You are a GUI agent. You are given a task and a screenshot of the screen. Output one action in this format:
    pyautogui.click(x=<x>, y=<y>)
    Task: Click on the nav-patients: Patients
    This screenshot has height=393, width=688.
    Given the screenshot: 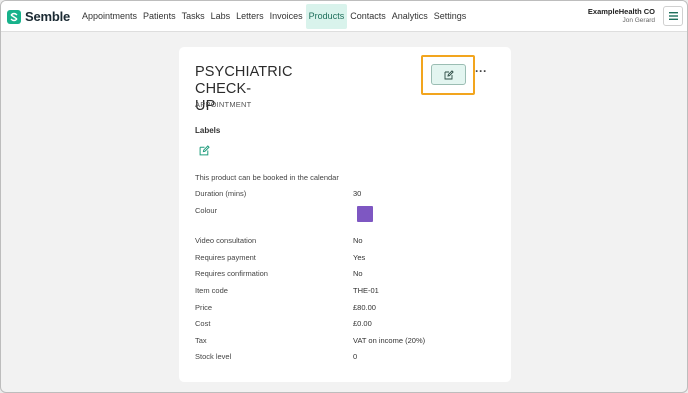 What is the action you would take?
    pyautogui.click(x=159, y=16)
    